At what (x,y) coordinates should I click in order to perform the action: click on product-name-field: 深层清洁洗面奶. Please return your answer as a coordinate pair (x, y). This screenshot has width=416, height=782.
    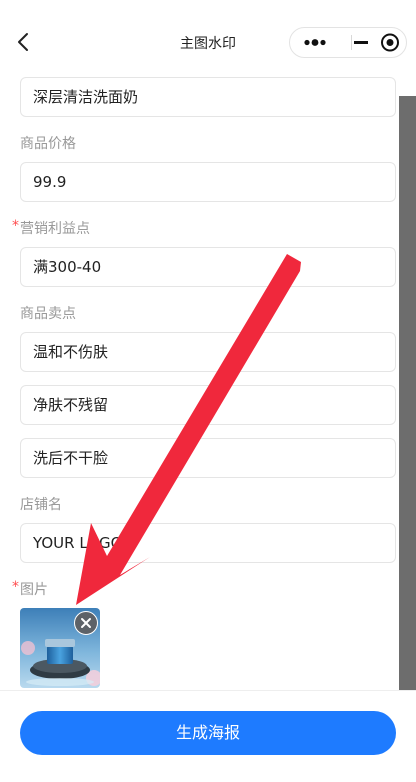
    Looking at the image, I should click on (208, 97).